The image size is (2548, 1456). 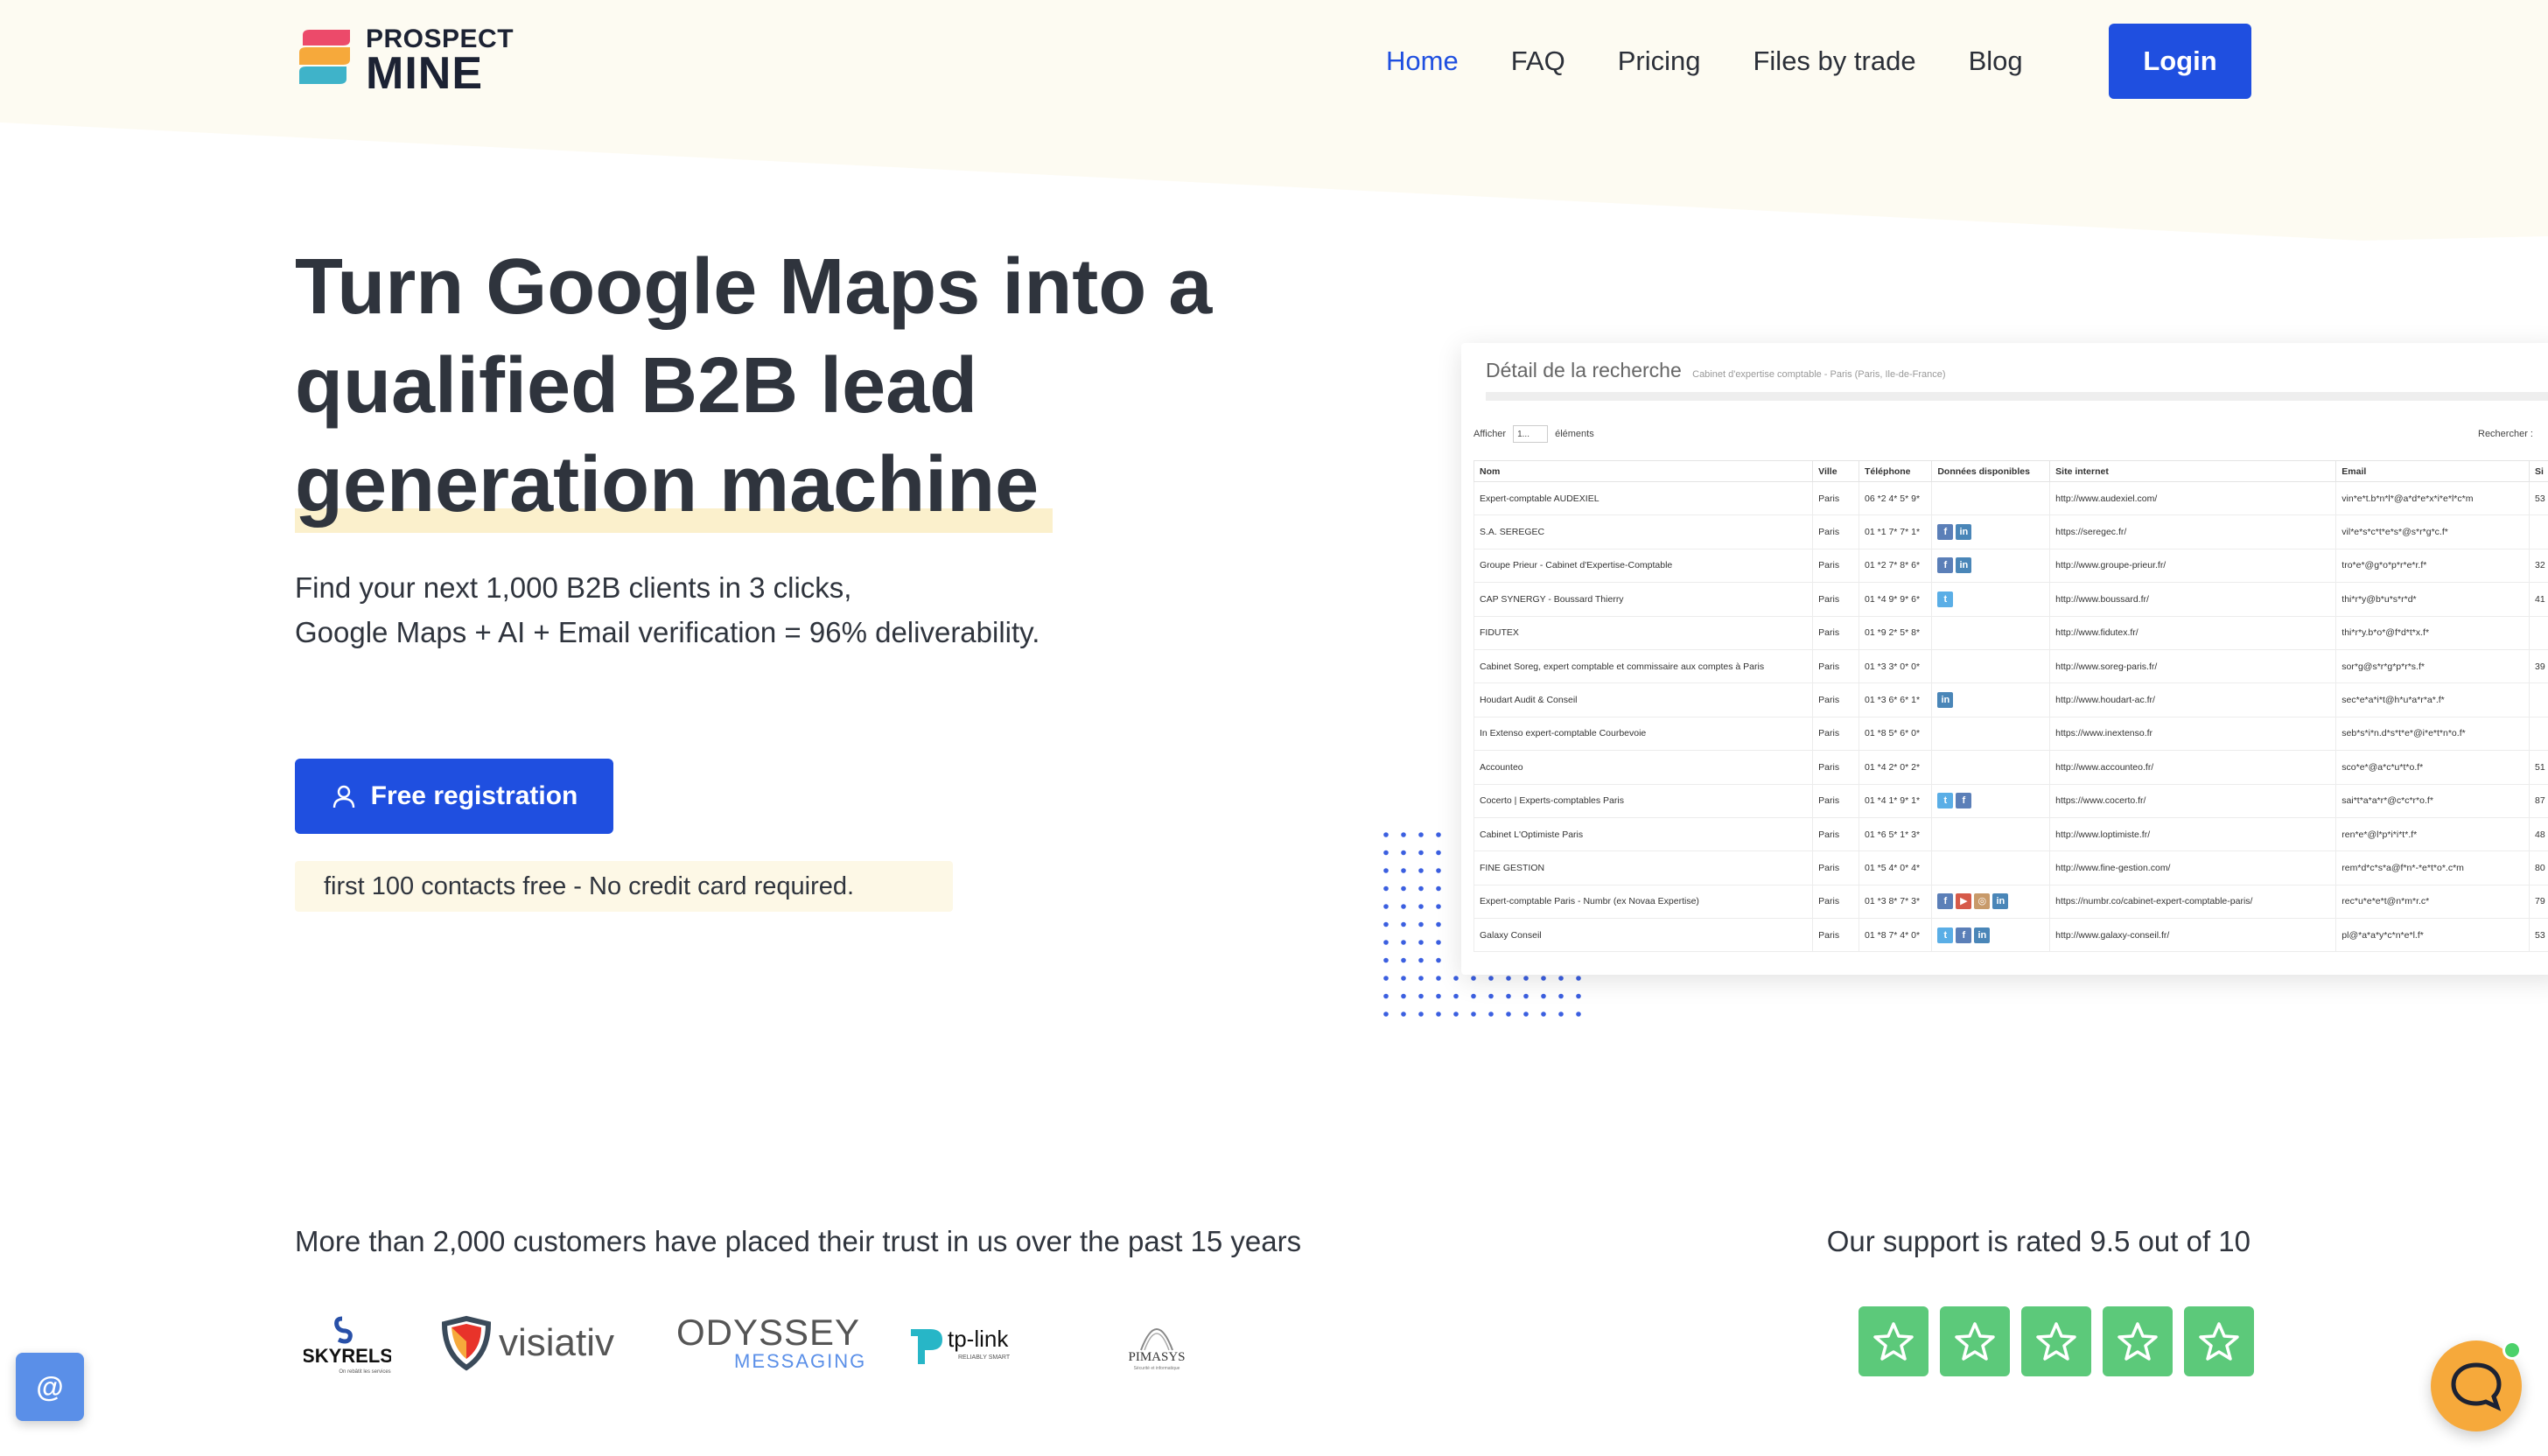 I want to click on preview-title-text: Détail de la recherche, so click(x=1584, y=370).